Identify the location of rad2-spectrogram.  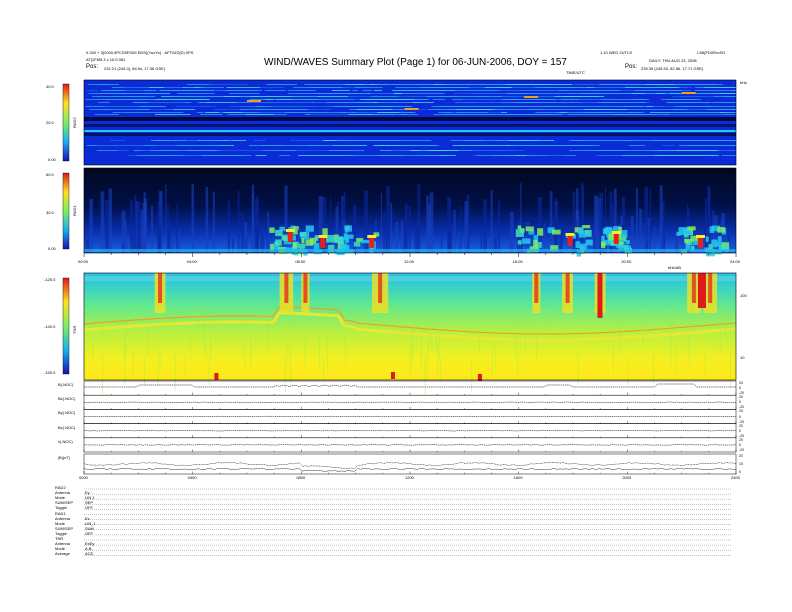
(410, 122).